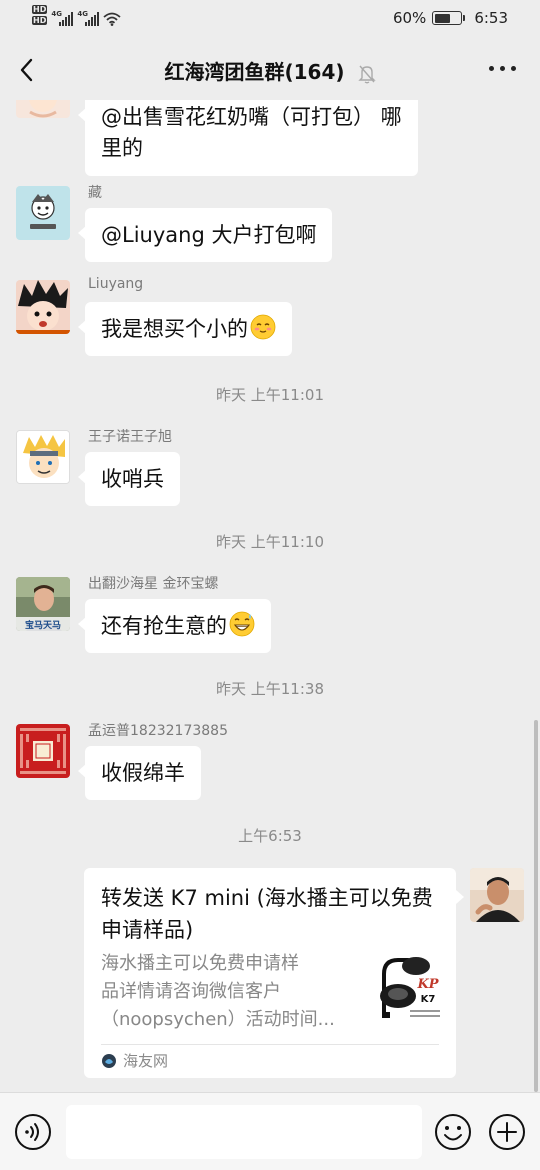  Describe the element at coordinates (267, 914) in the screenshot. I see `link-card-title: 转发送 K7 mini (海水播主可以免费申请样品)` at that location.